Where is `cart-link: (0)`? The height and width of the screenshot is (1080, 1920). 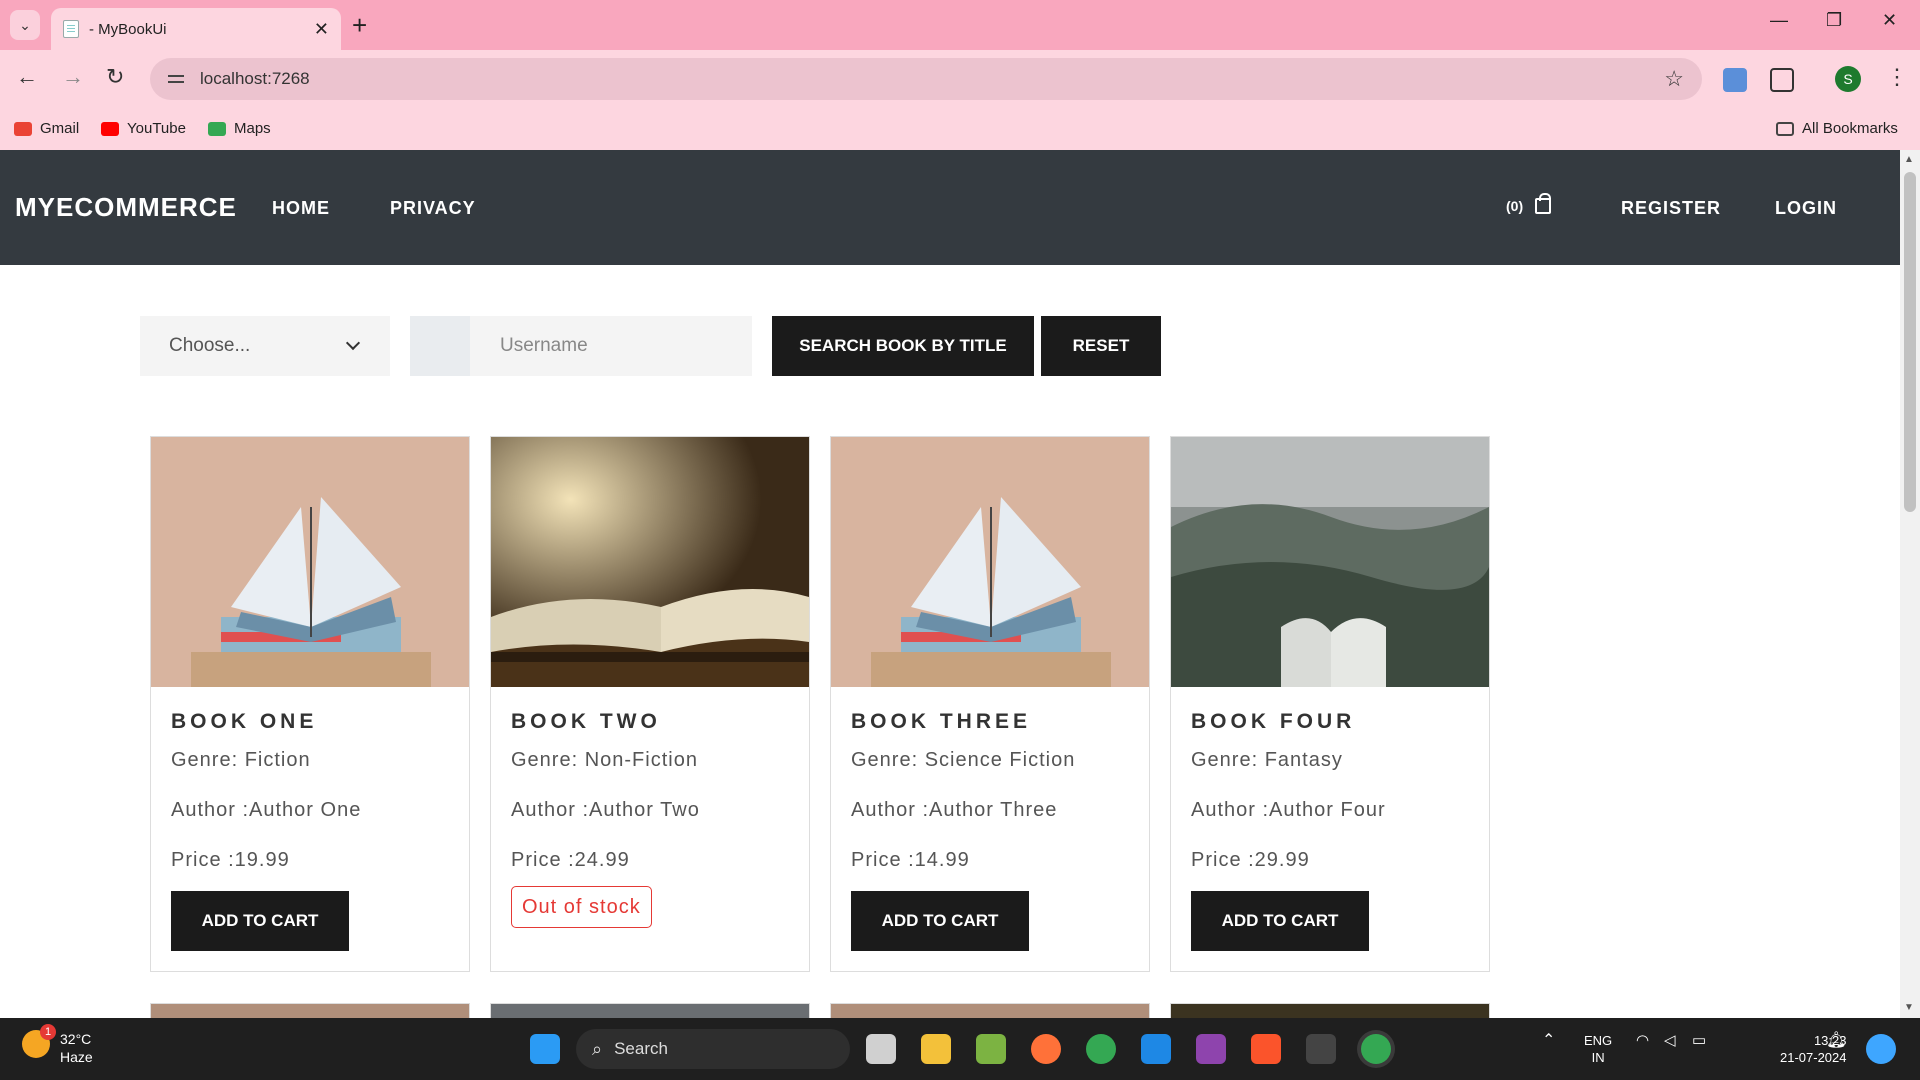
cart-link: (0) is located at coordinates (1529, 203).